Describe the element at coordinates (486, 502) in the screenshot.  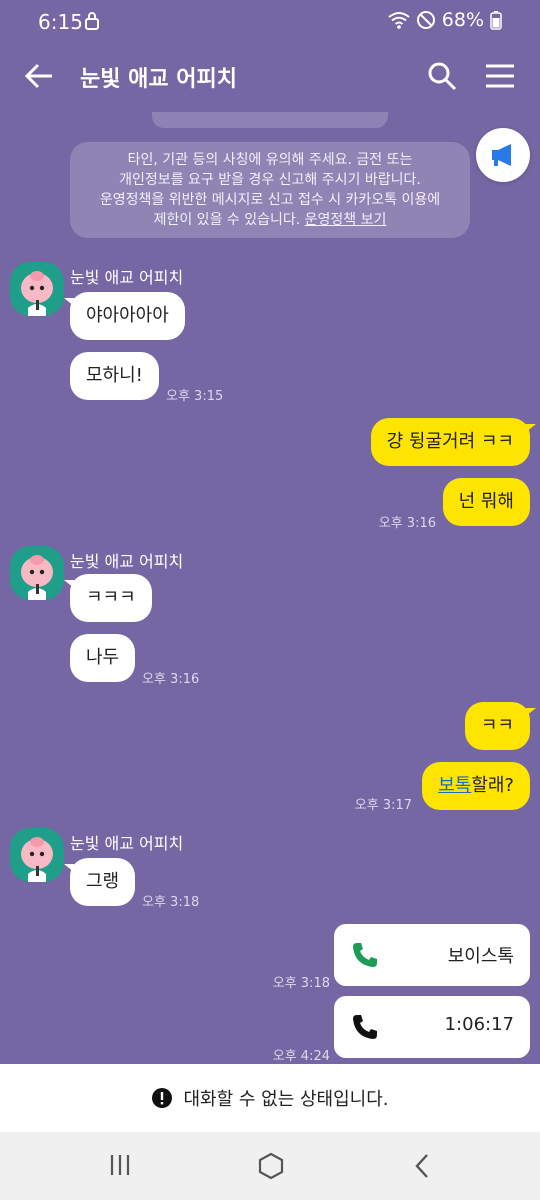
I see `message-bubble: 넌 뭐해` at that location.